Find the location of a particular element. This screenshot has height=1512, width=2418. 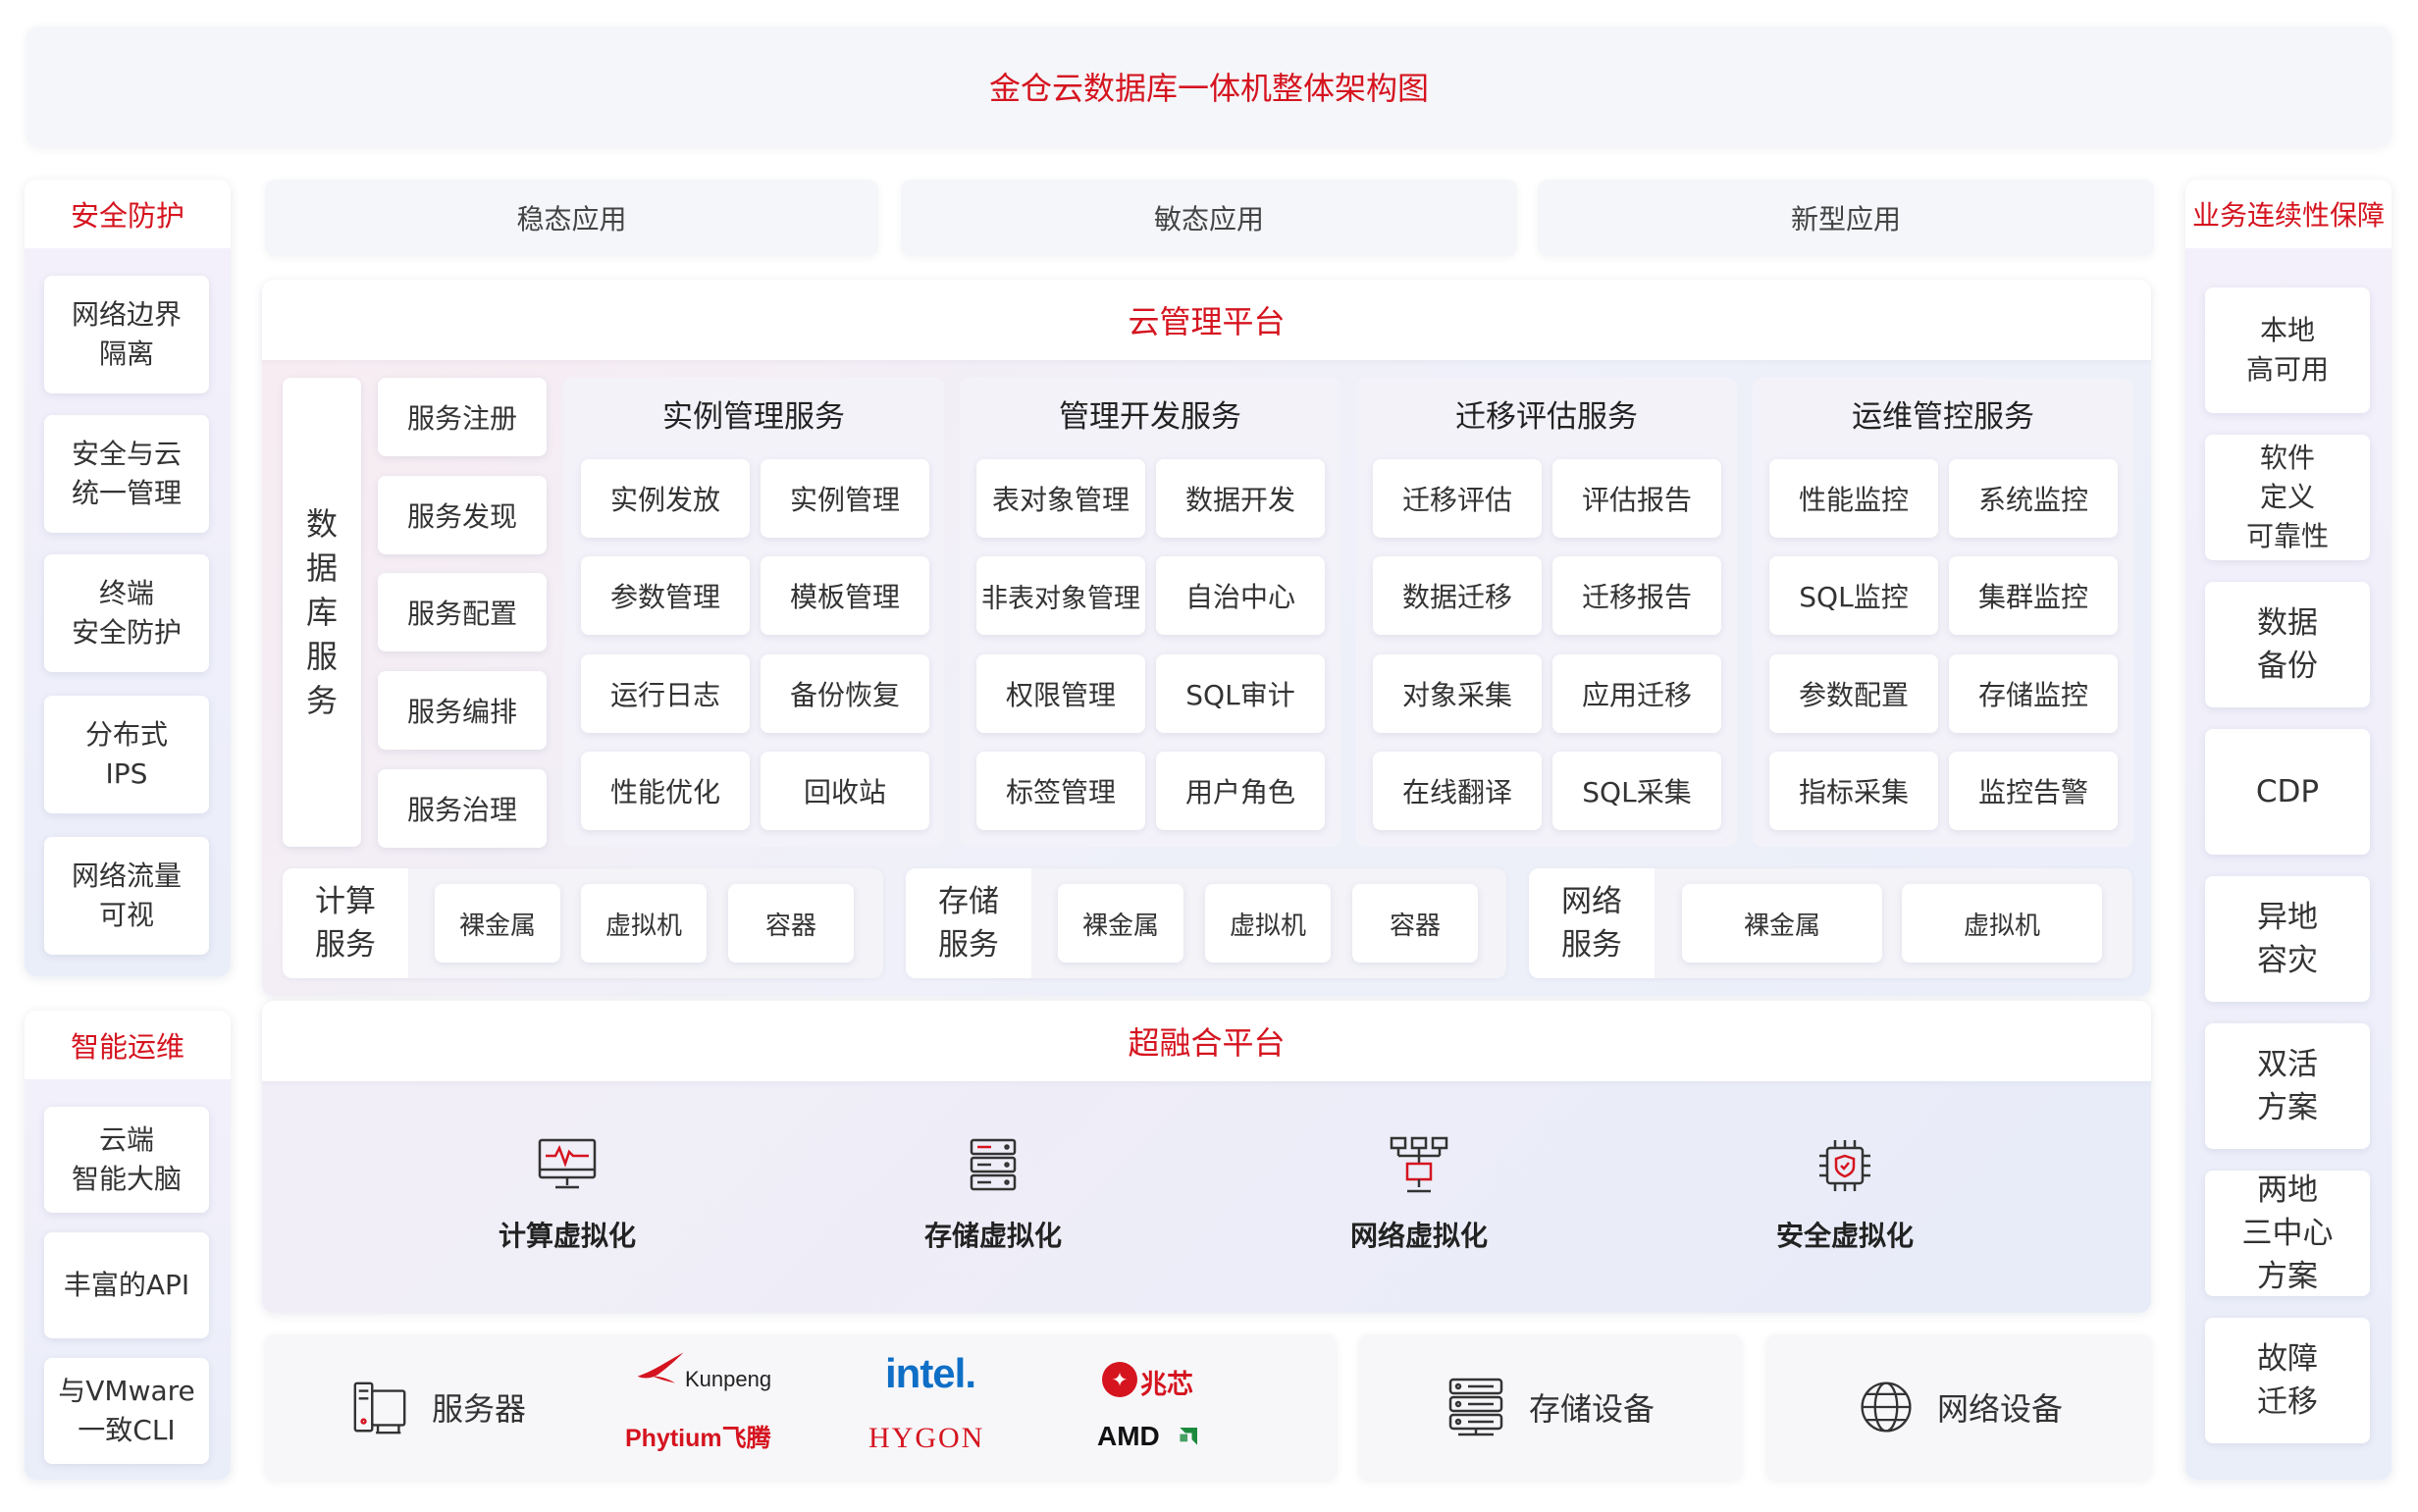

db-service-register: 服务注册 is located at coordinates (462, 417).